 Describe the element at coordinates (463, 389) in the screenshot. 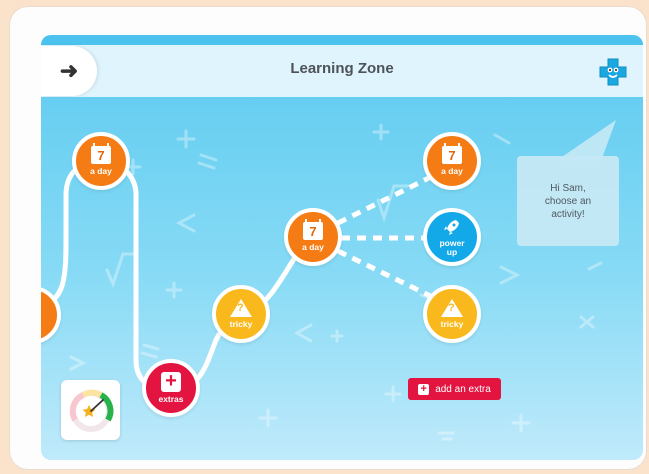

I see `add-extra-label: add an extra` at that location.